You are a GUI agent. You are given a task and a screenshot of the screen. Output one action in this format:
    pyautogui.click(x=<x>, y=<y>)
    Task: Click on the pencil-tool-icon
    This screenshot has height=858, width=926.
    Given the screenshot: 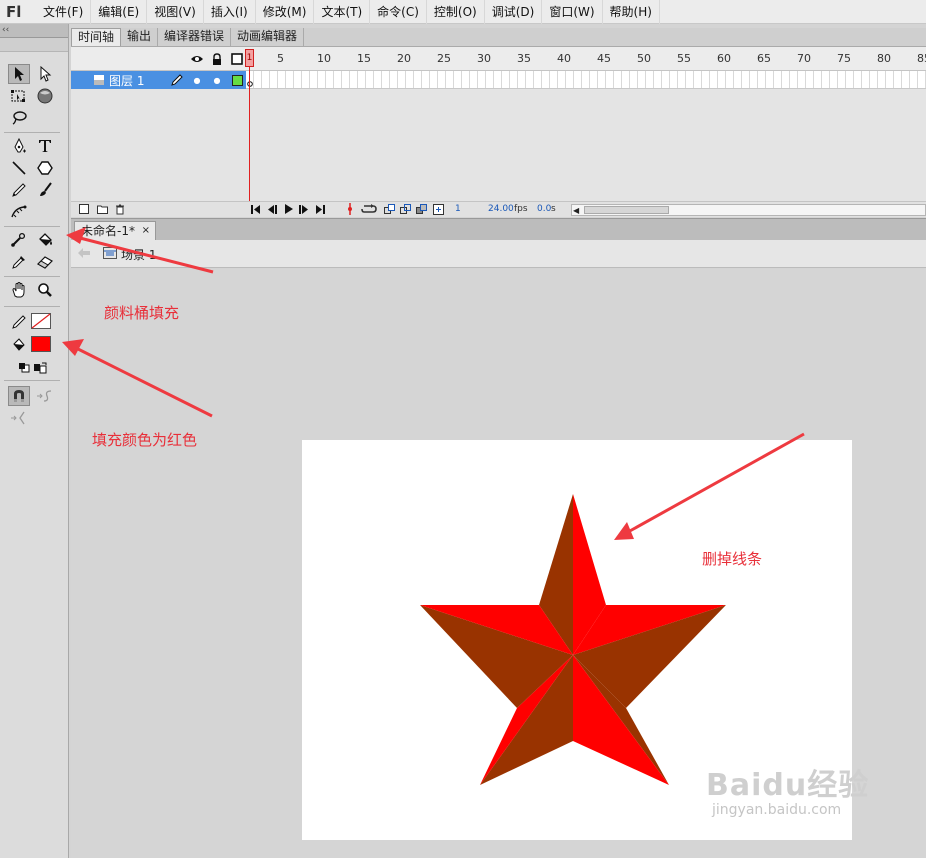 What is the action you would take?
    pyautogui.click(x=19, y=190)
    